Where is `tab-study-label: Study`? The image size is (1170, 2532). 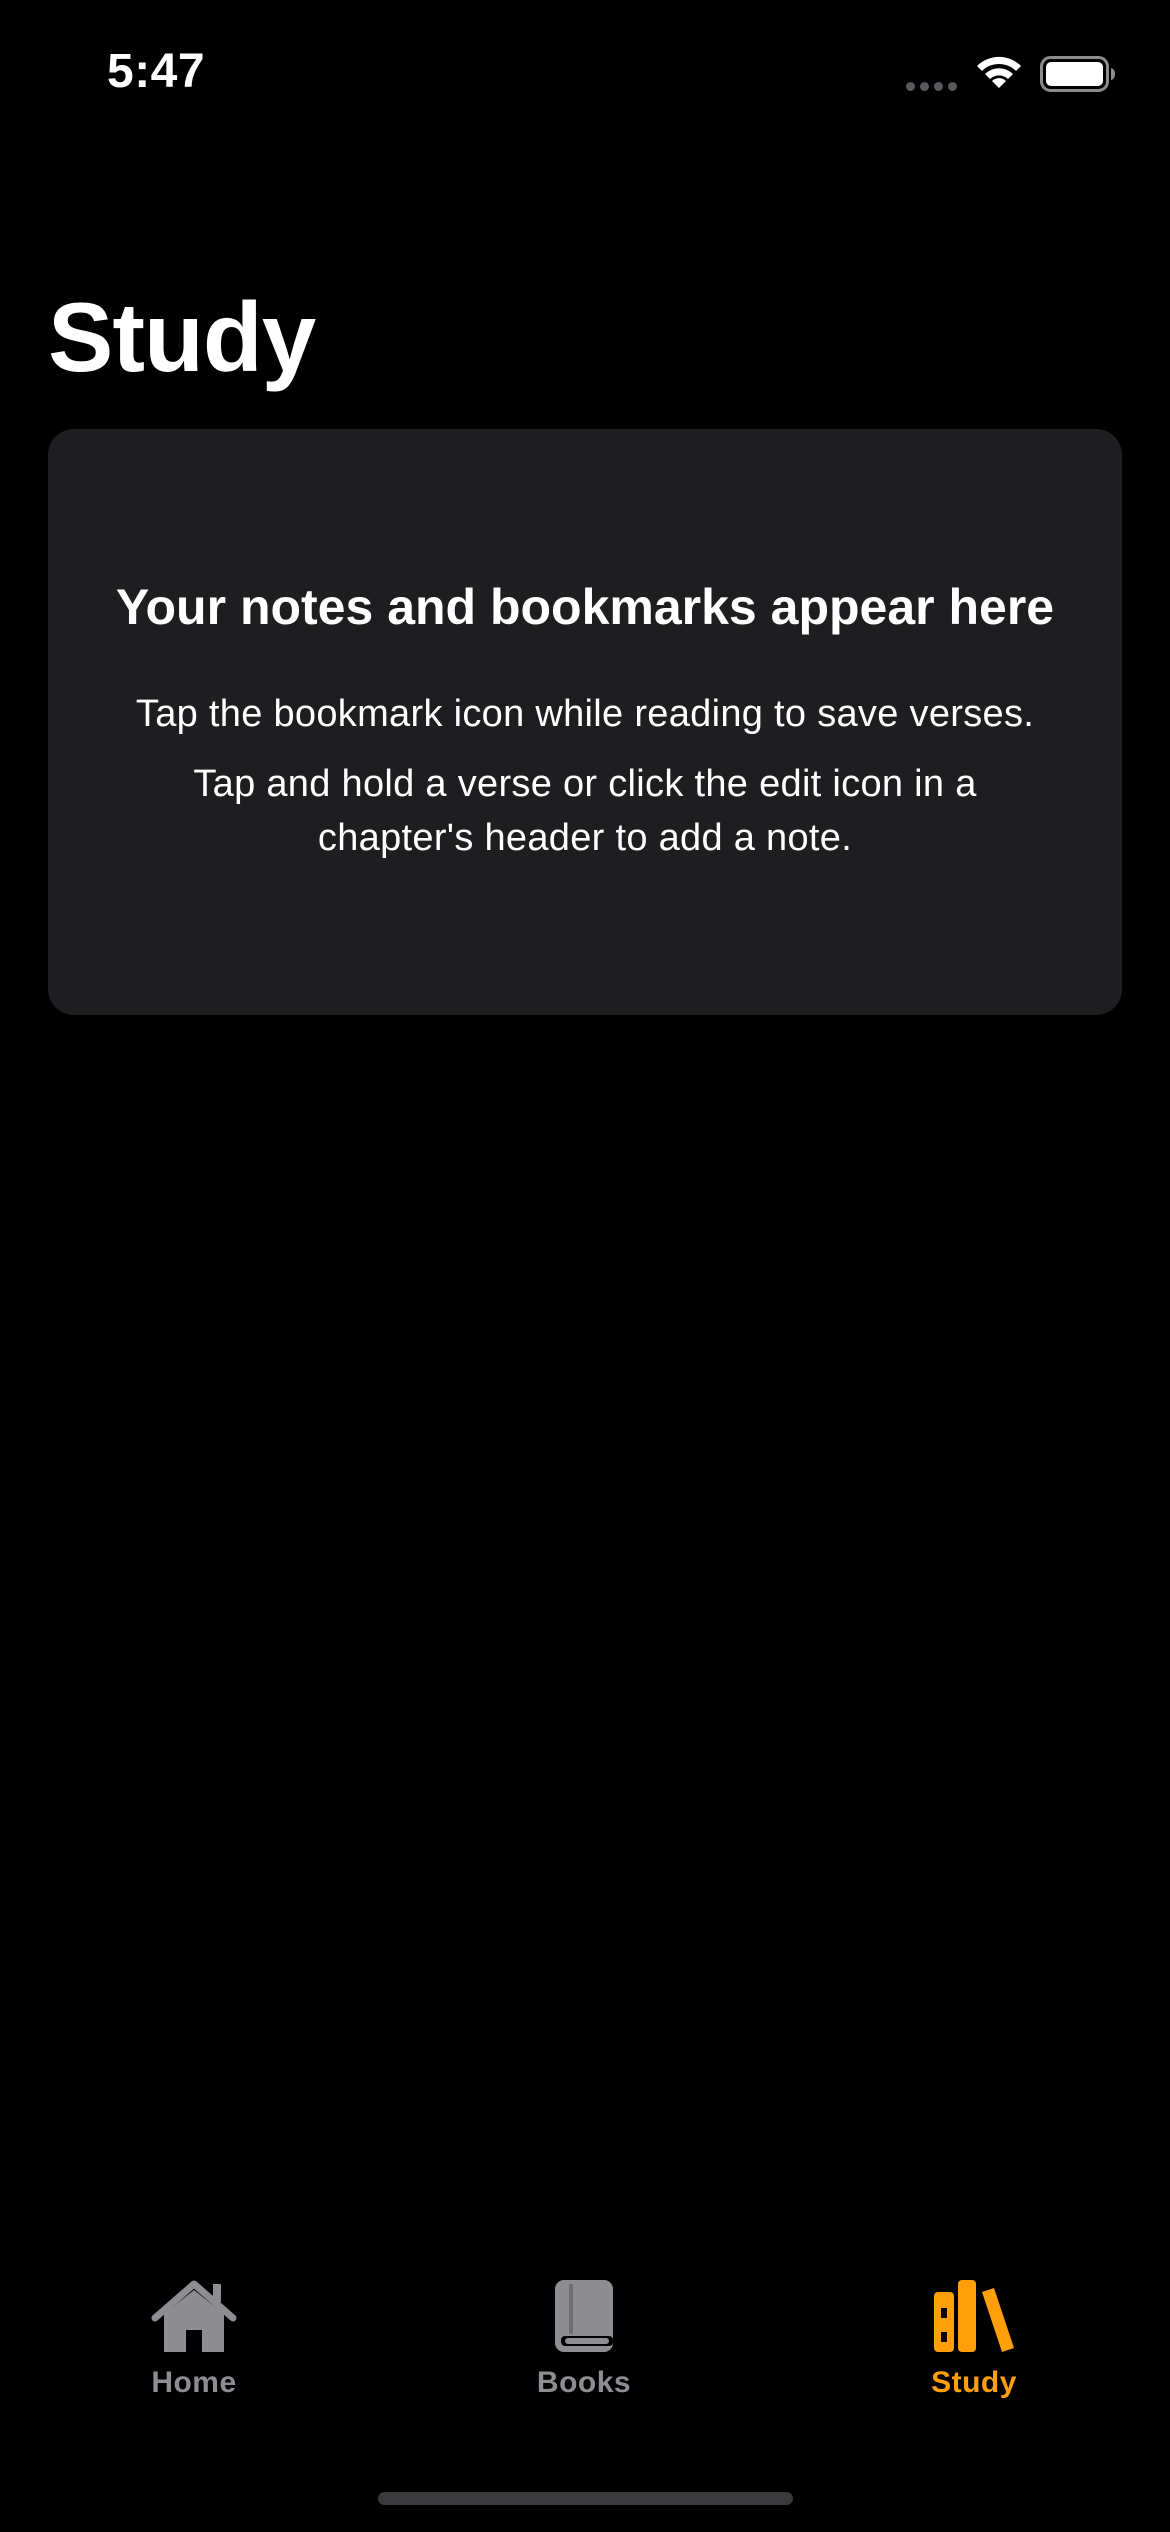
tab-study-label: Study is located at coordinates (974, 2382).